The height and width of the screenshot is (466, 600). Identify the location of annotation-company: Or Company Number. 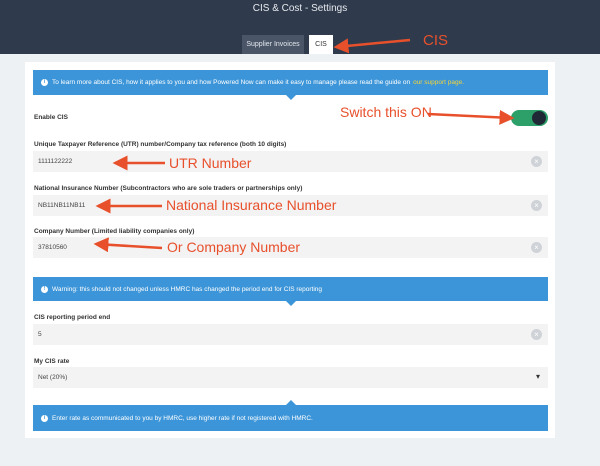
(234, 247).